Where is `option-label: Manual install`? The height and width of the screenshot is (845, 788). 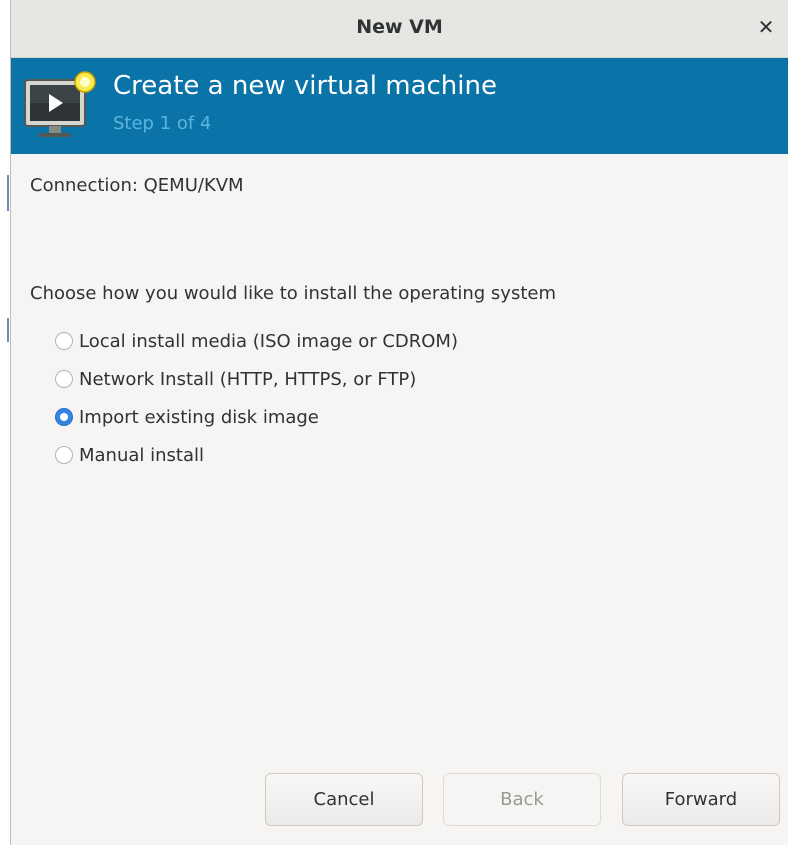 option-label: Manual install is located at coordinates (142, 455).